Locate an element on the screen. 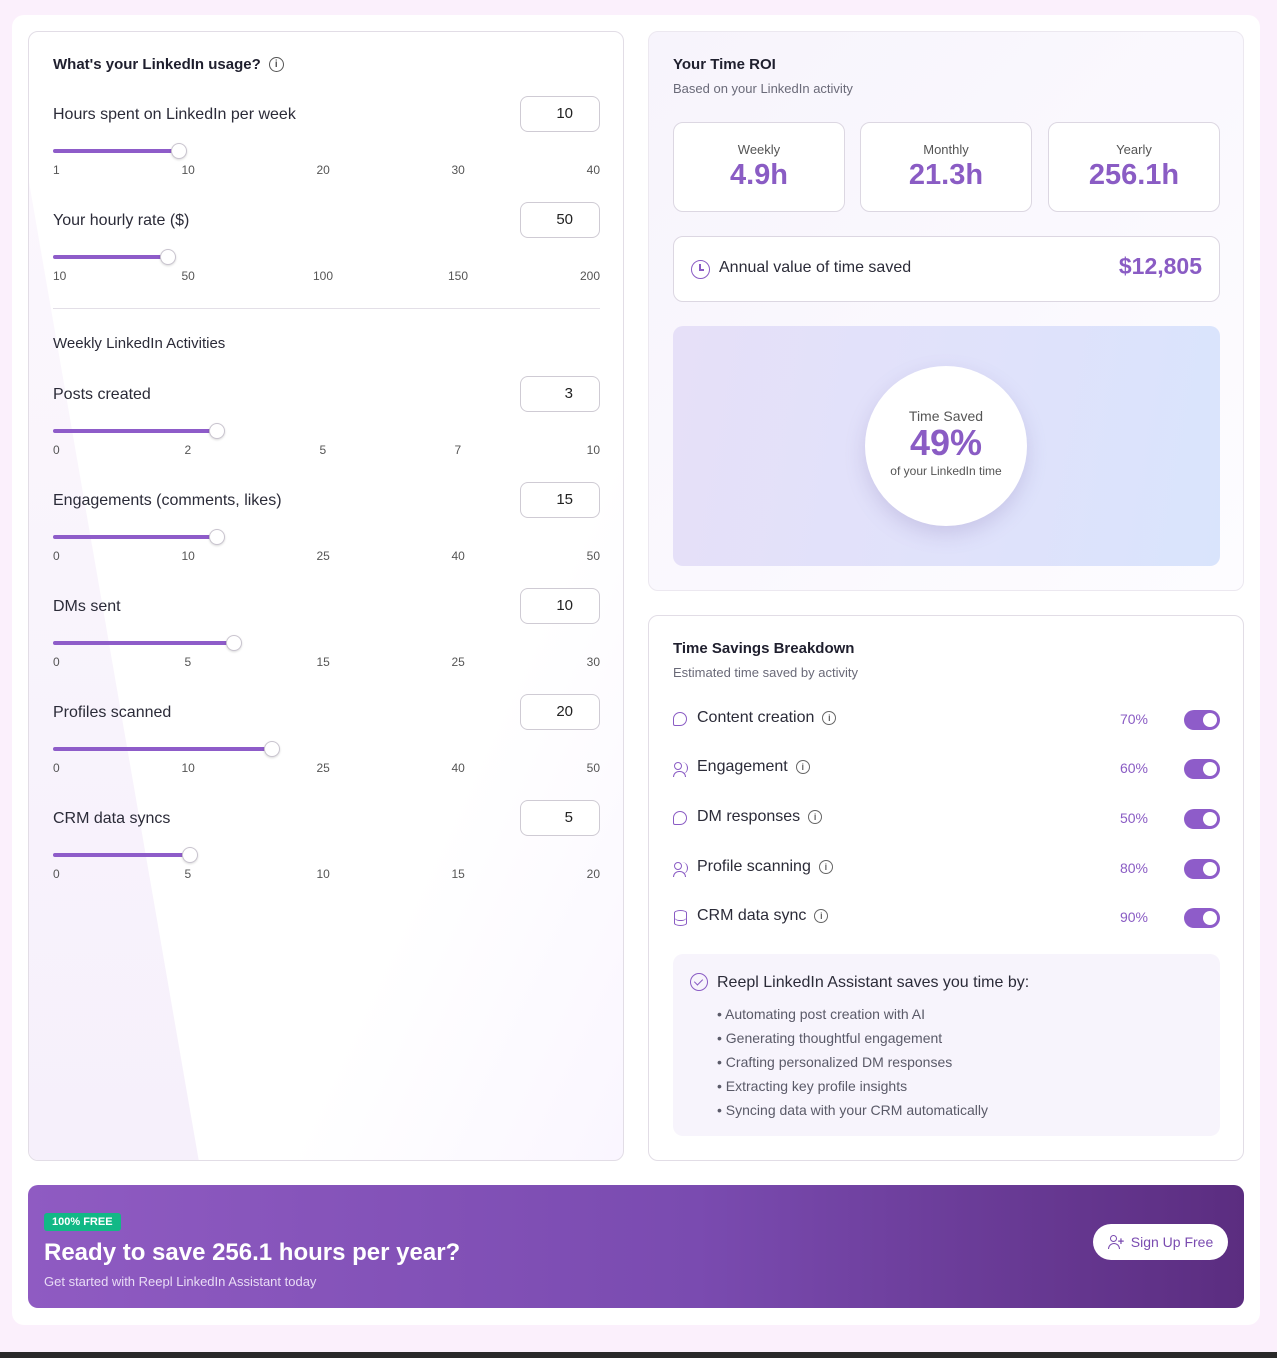 Image resolution: width=1277 pixels, height=1358 pixels. profiles-slider is located at coordinates (326, 749).